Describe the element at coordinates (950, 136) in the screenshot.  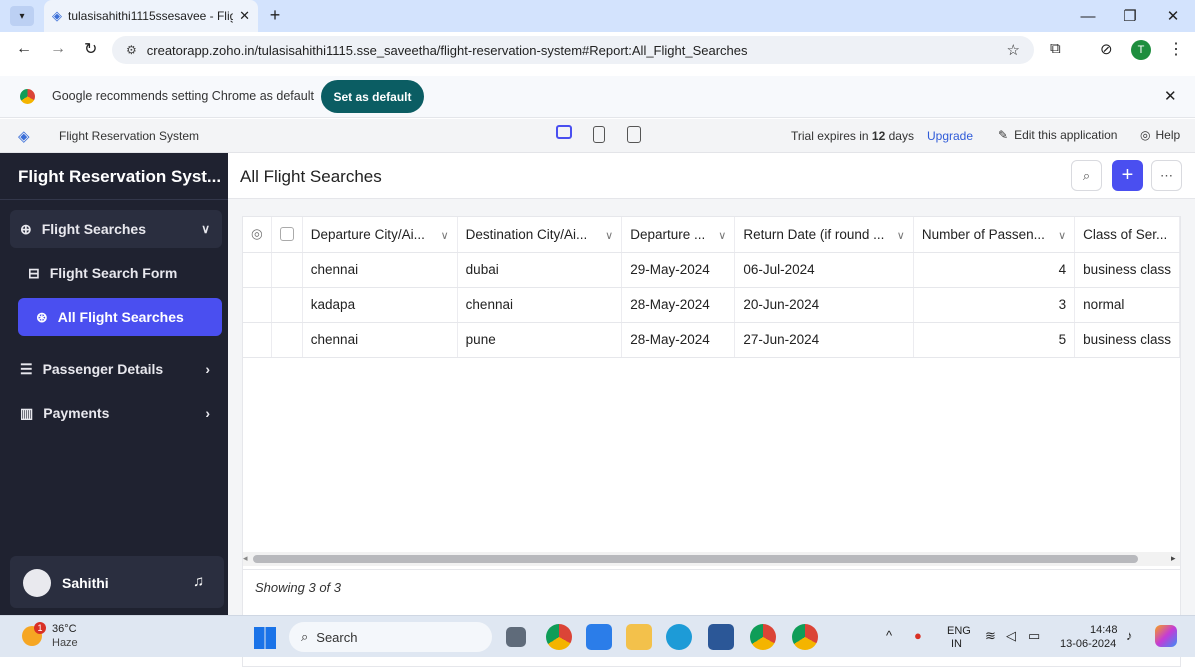
I see `upgrade-link: Upgrade` at that location.